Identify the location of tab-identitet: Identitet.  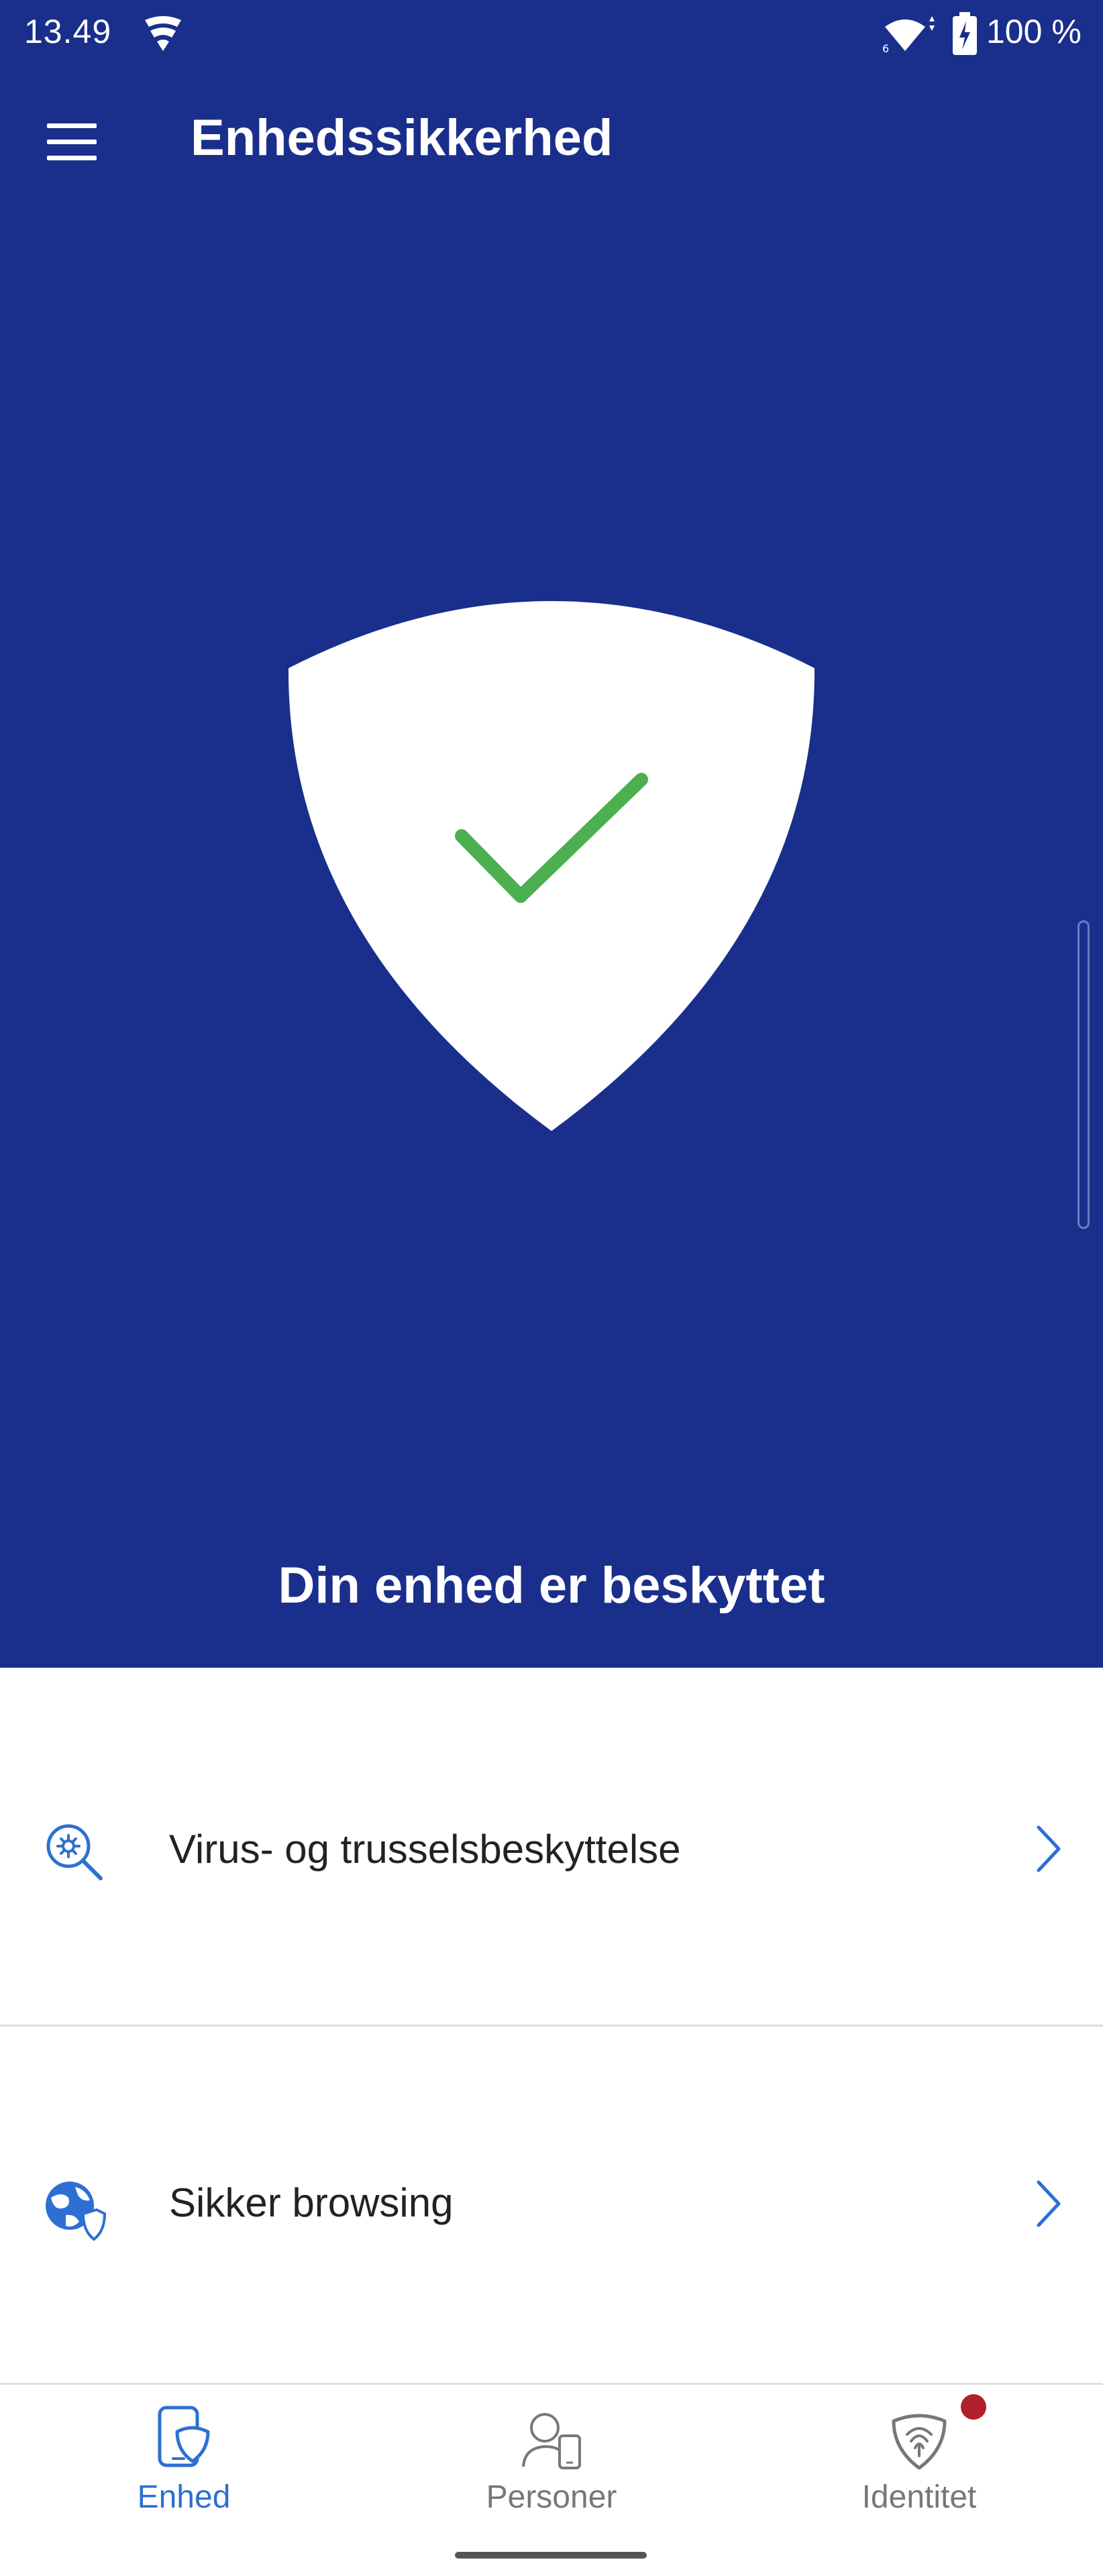
(919, 2462).